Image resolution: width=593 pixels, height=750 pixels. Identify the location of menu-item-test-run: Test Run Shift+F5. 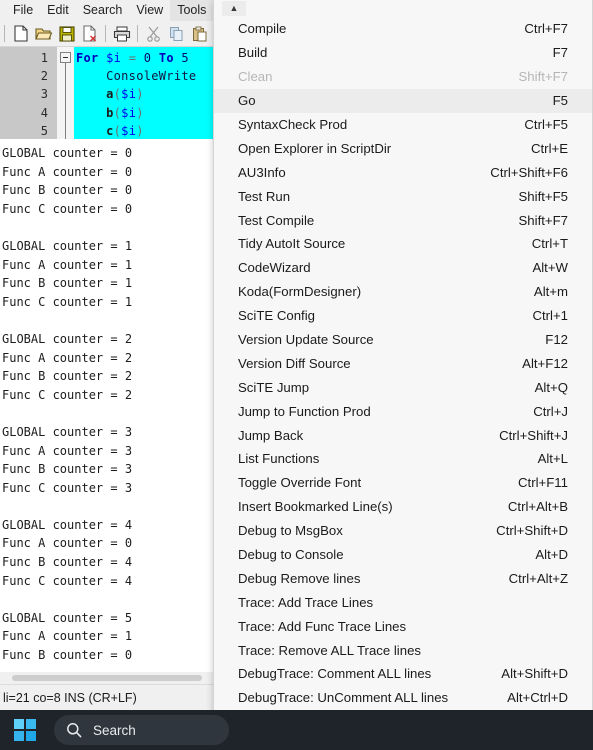
(403, 196).